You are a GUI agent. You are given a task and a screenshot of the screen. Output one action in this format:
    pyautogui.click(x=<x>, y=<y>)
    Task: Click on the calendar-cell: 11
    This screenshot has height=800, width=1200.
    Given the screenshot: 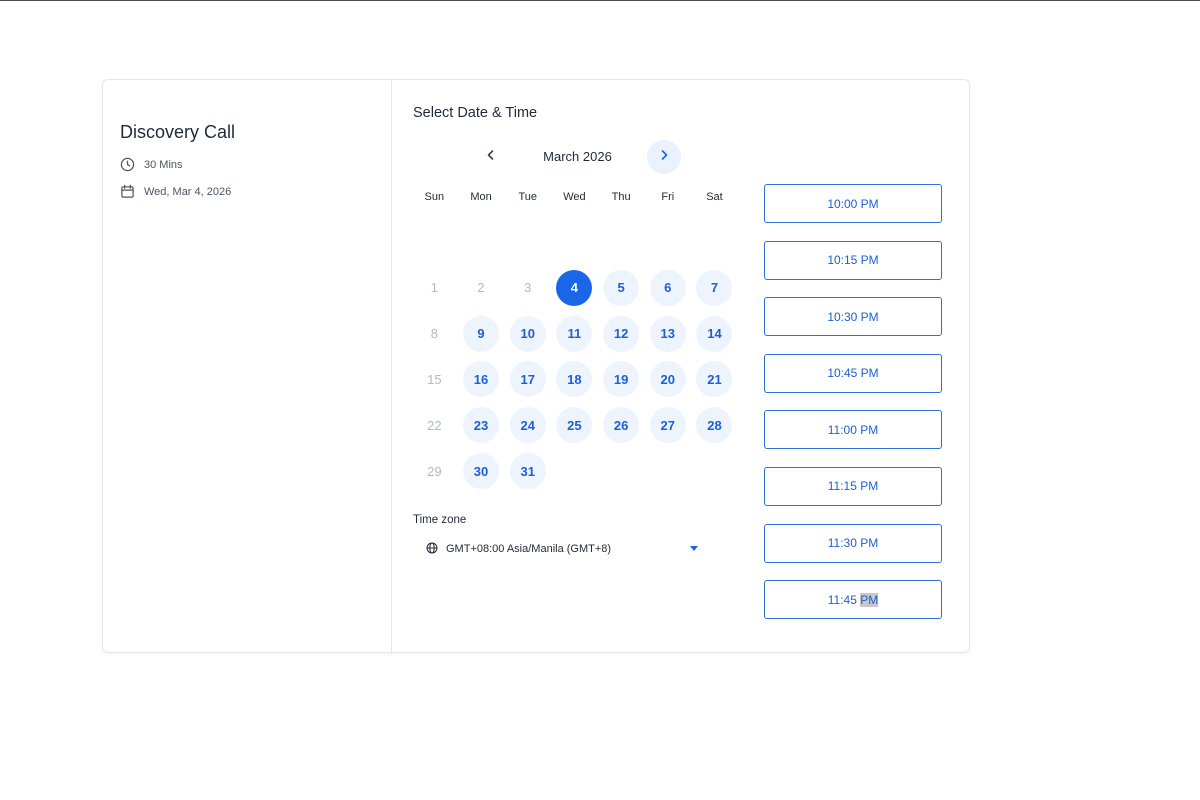 What is the action you would take?
    pyautogui.click(x=574, y=334)
    